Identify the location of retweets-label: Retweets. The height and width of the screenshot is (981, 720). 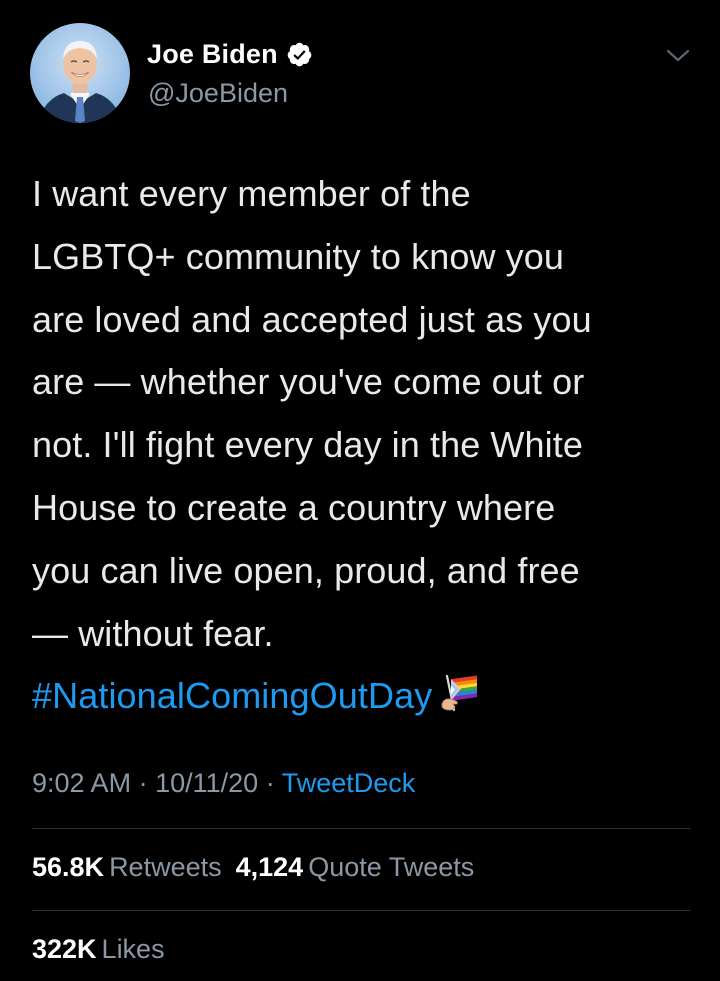
(165, 867).